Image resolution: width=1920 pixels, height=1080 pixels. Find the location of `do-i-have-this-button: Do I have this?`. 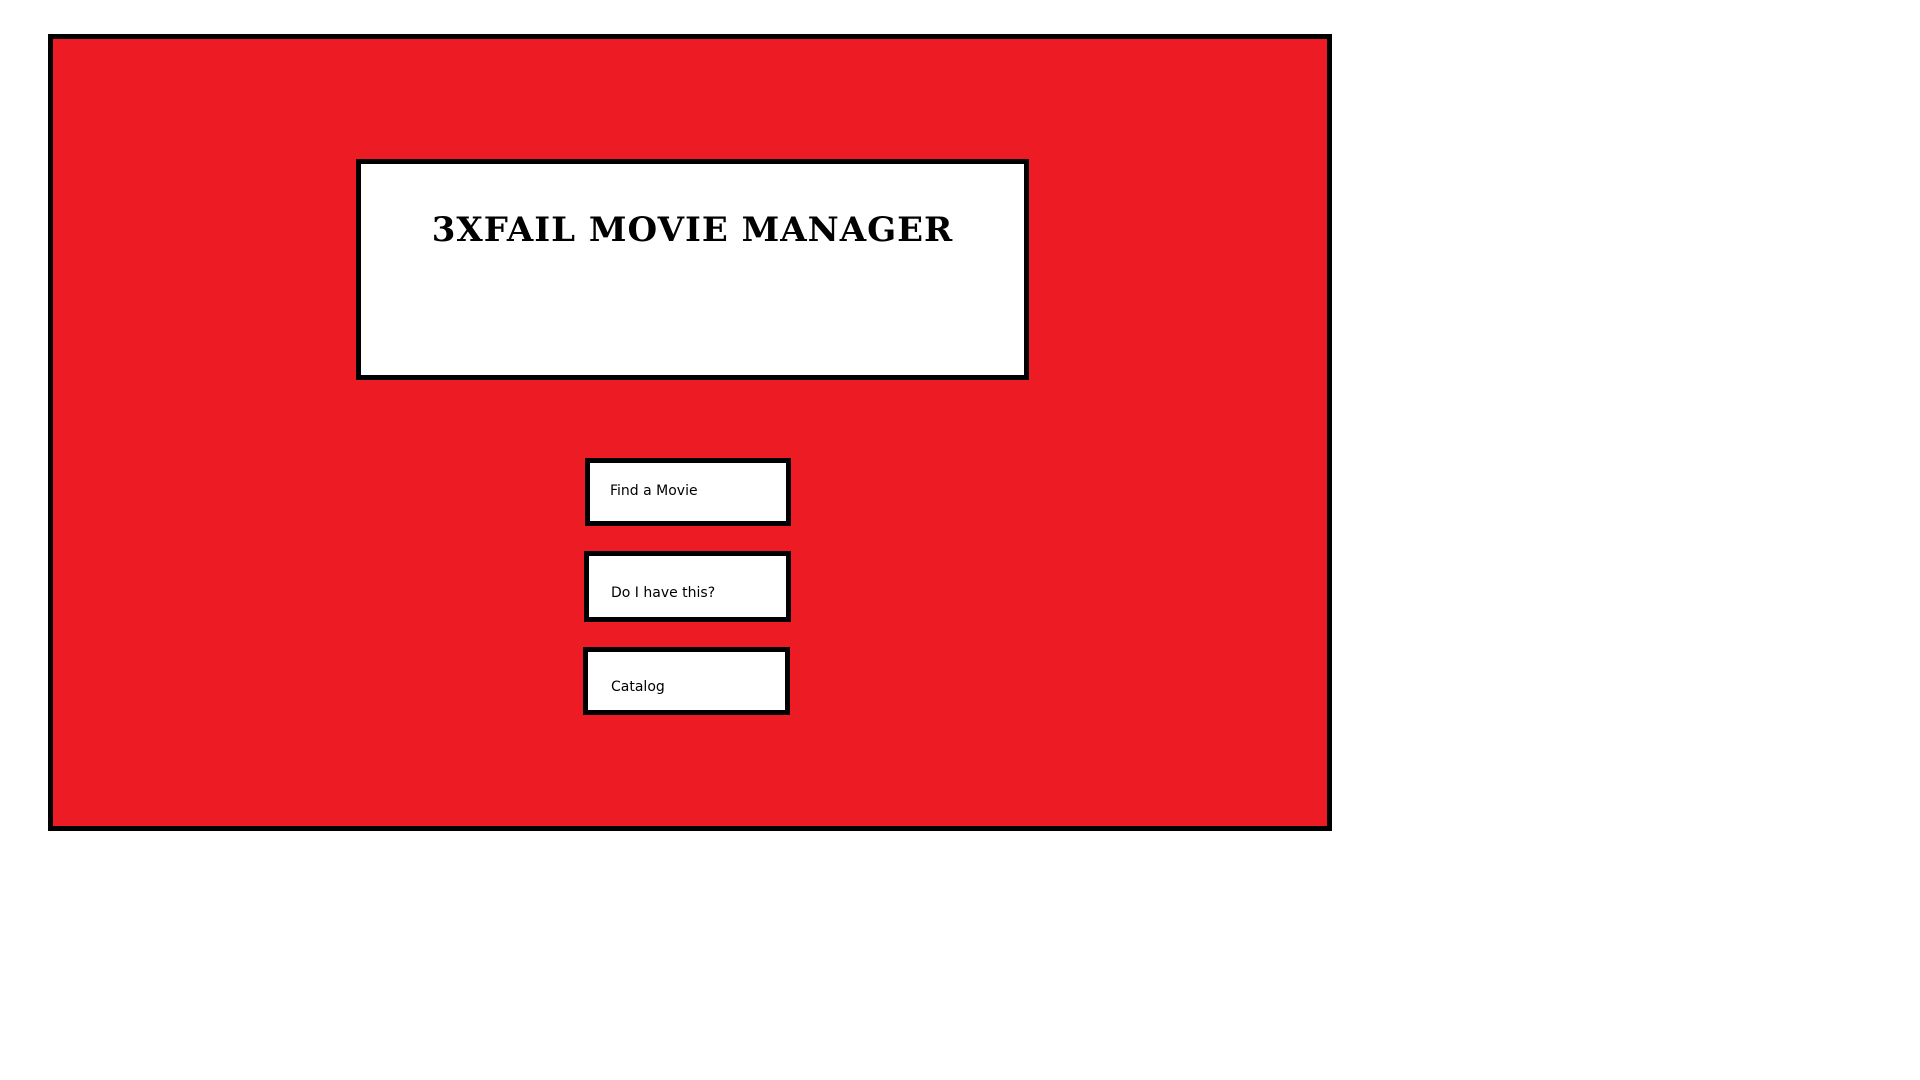

do-i-have-this-button: Do I have this? is located at coordinates (687, 586).